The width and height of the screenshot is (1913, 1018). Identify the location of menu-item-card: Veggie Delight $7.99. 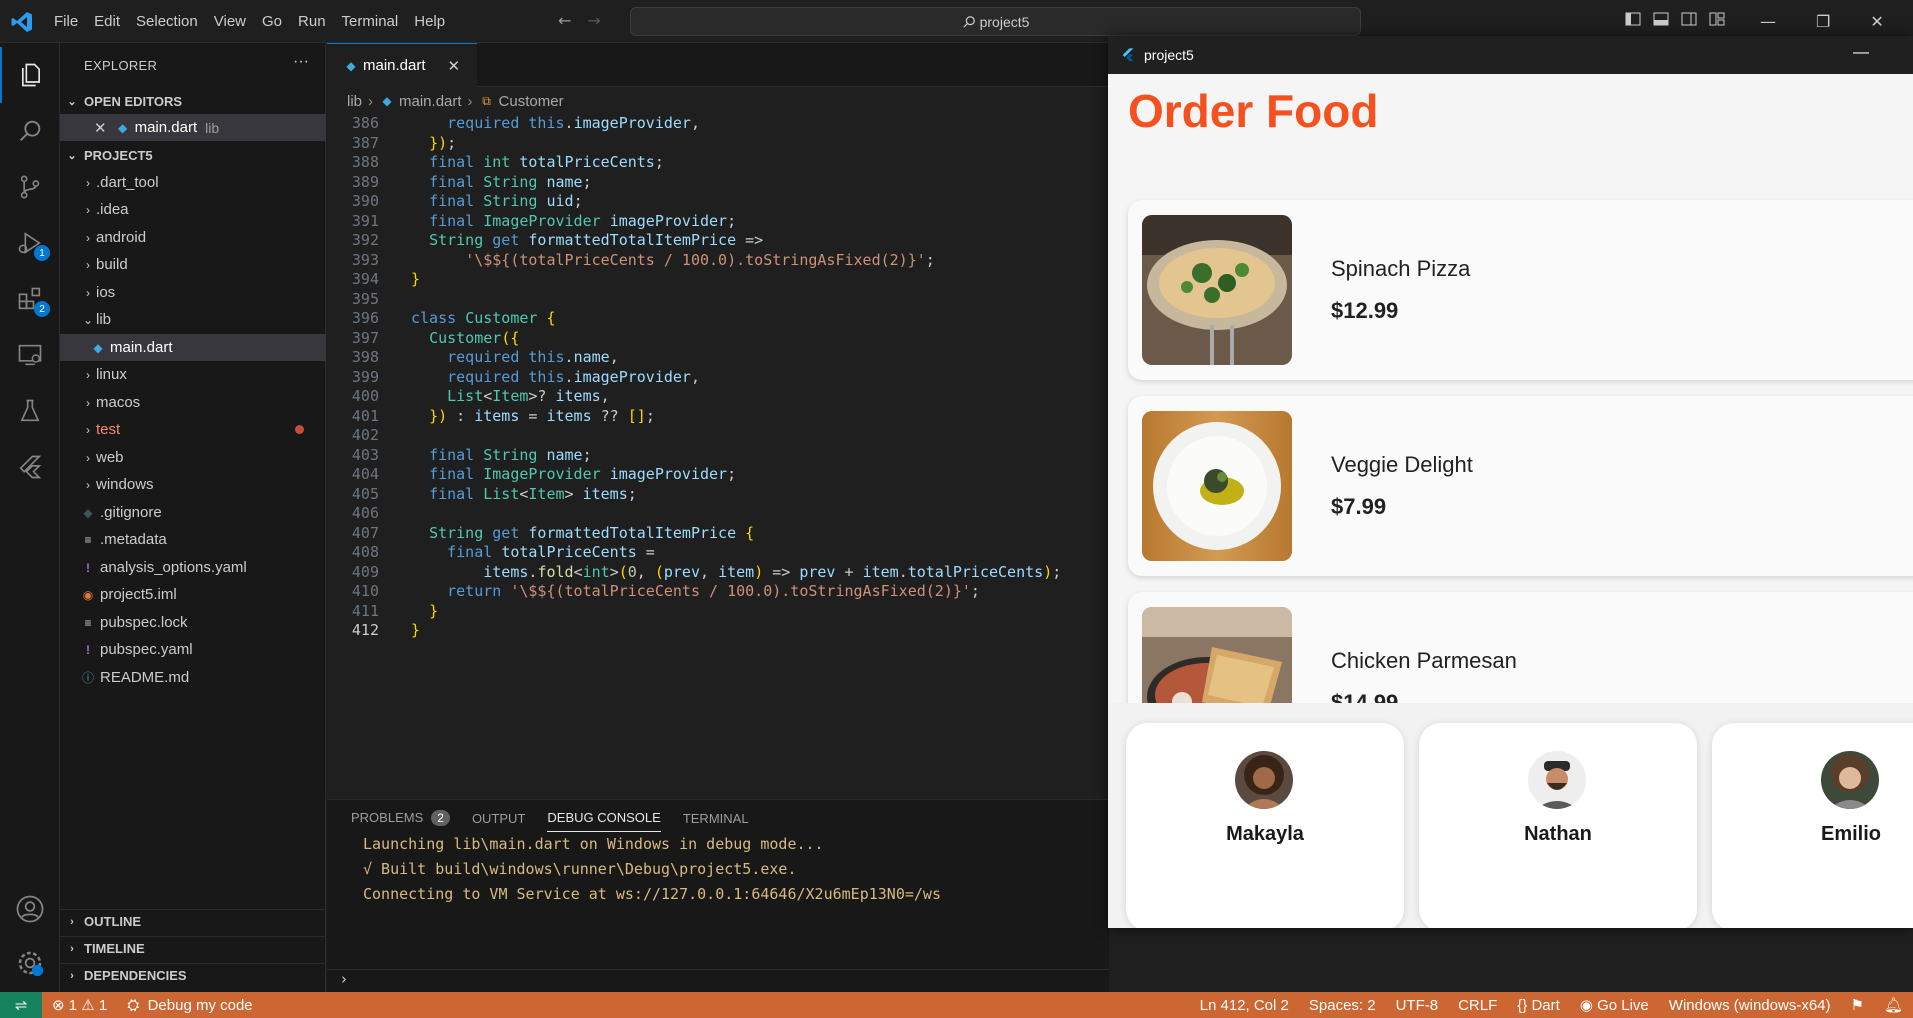
(1520, 486).